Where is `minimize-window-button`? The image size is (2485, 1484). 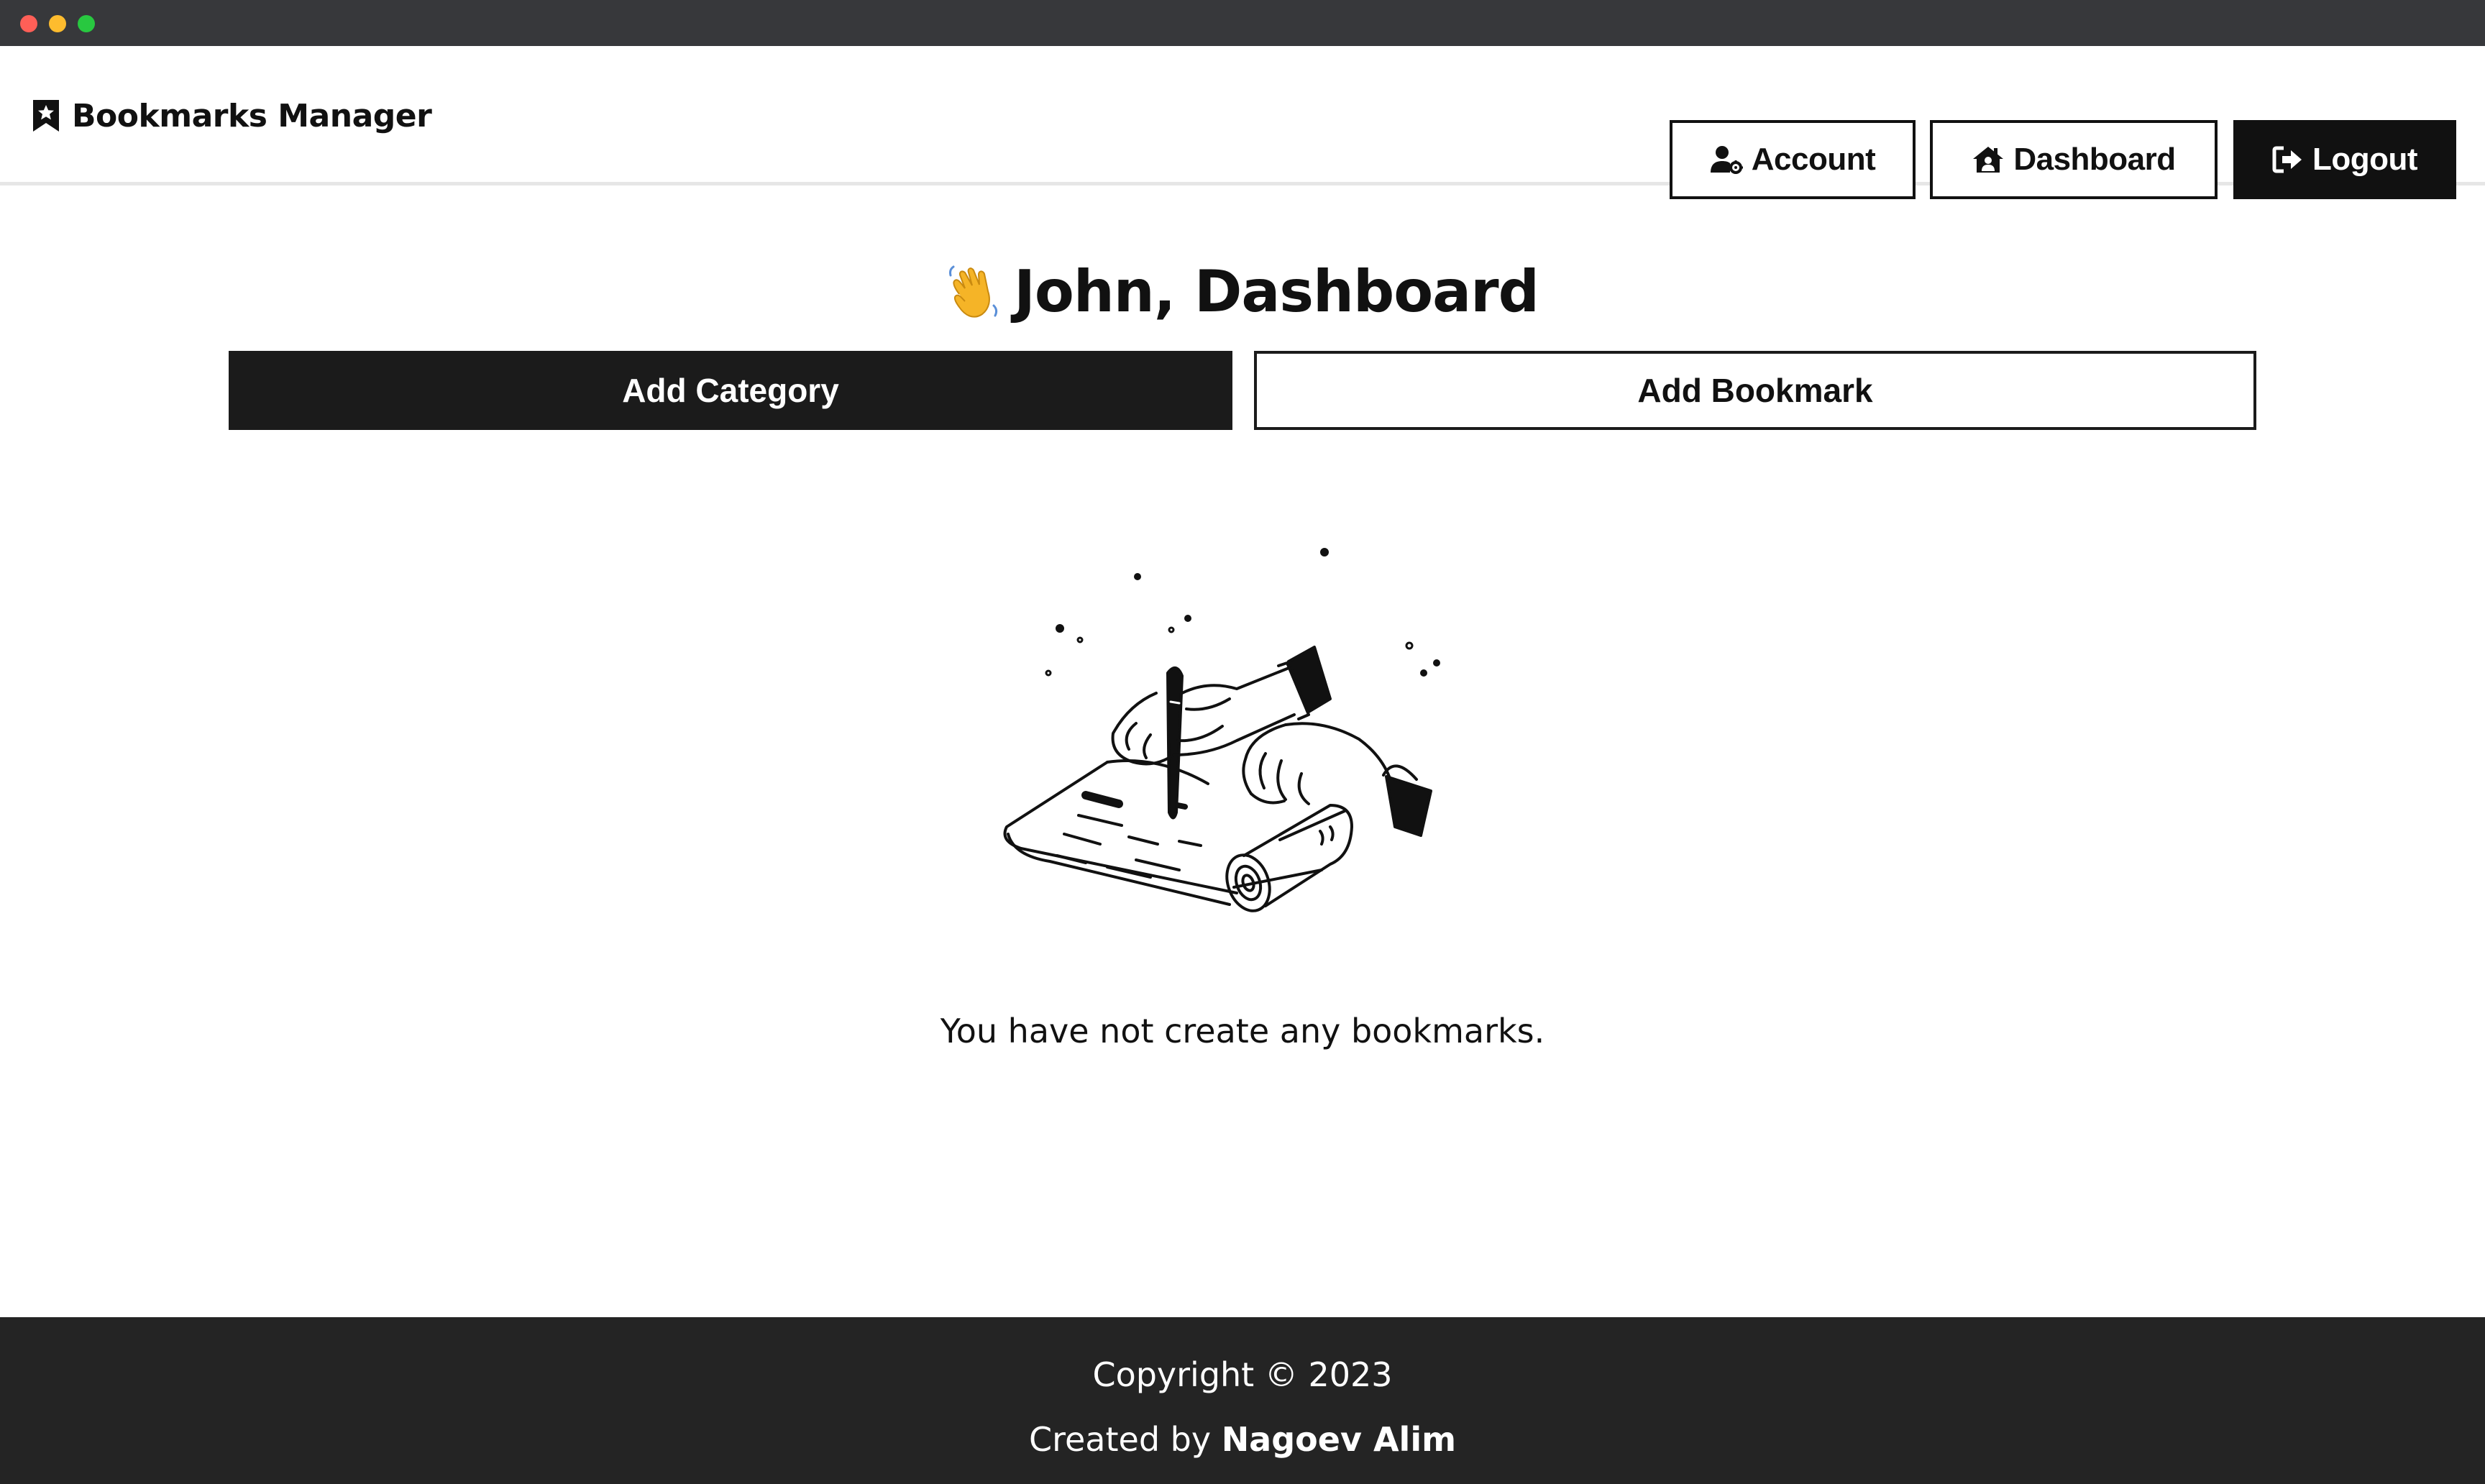 minimize-window-button is located at coordinates (58, 23).